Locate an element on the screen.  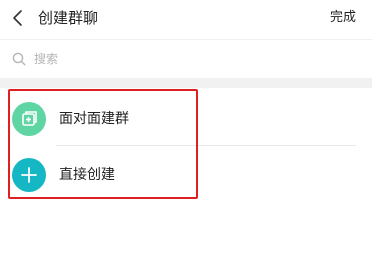
done-button: 完成 is located at coordinates (343, 18).